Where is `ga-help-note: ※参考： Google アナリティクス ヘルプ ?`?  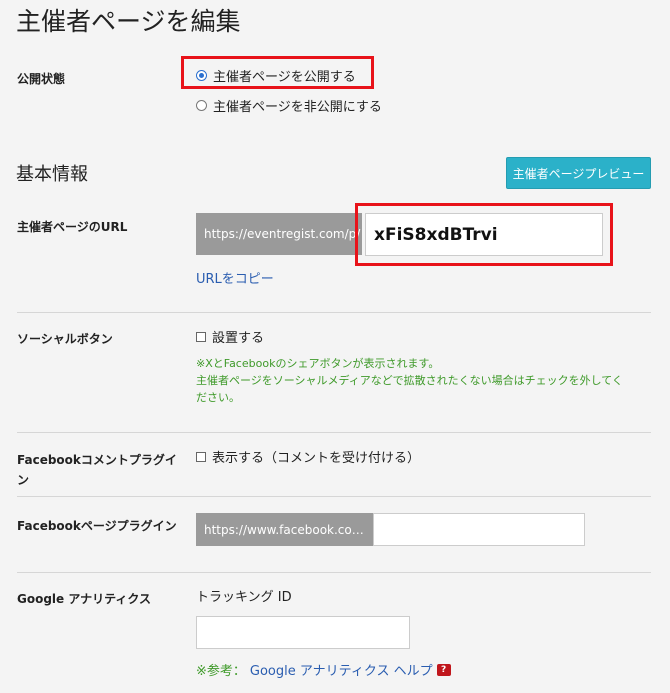
ga-help-note: ※参考： Google アナリティクス ヘルプ ? is located at coordinates (323, 669).